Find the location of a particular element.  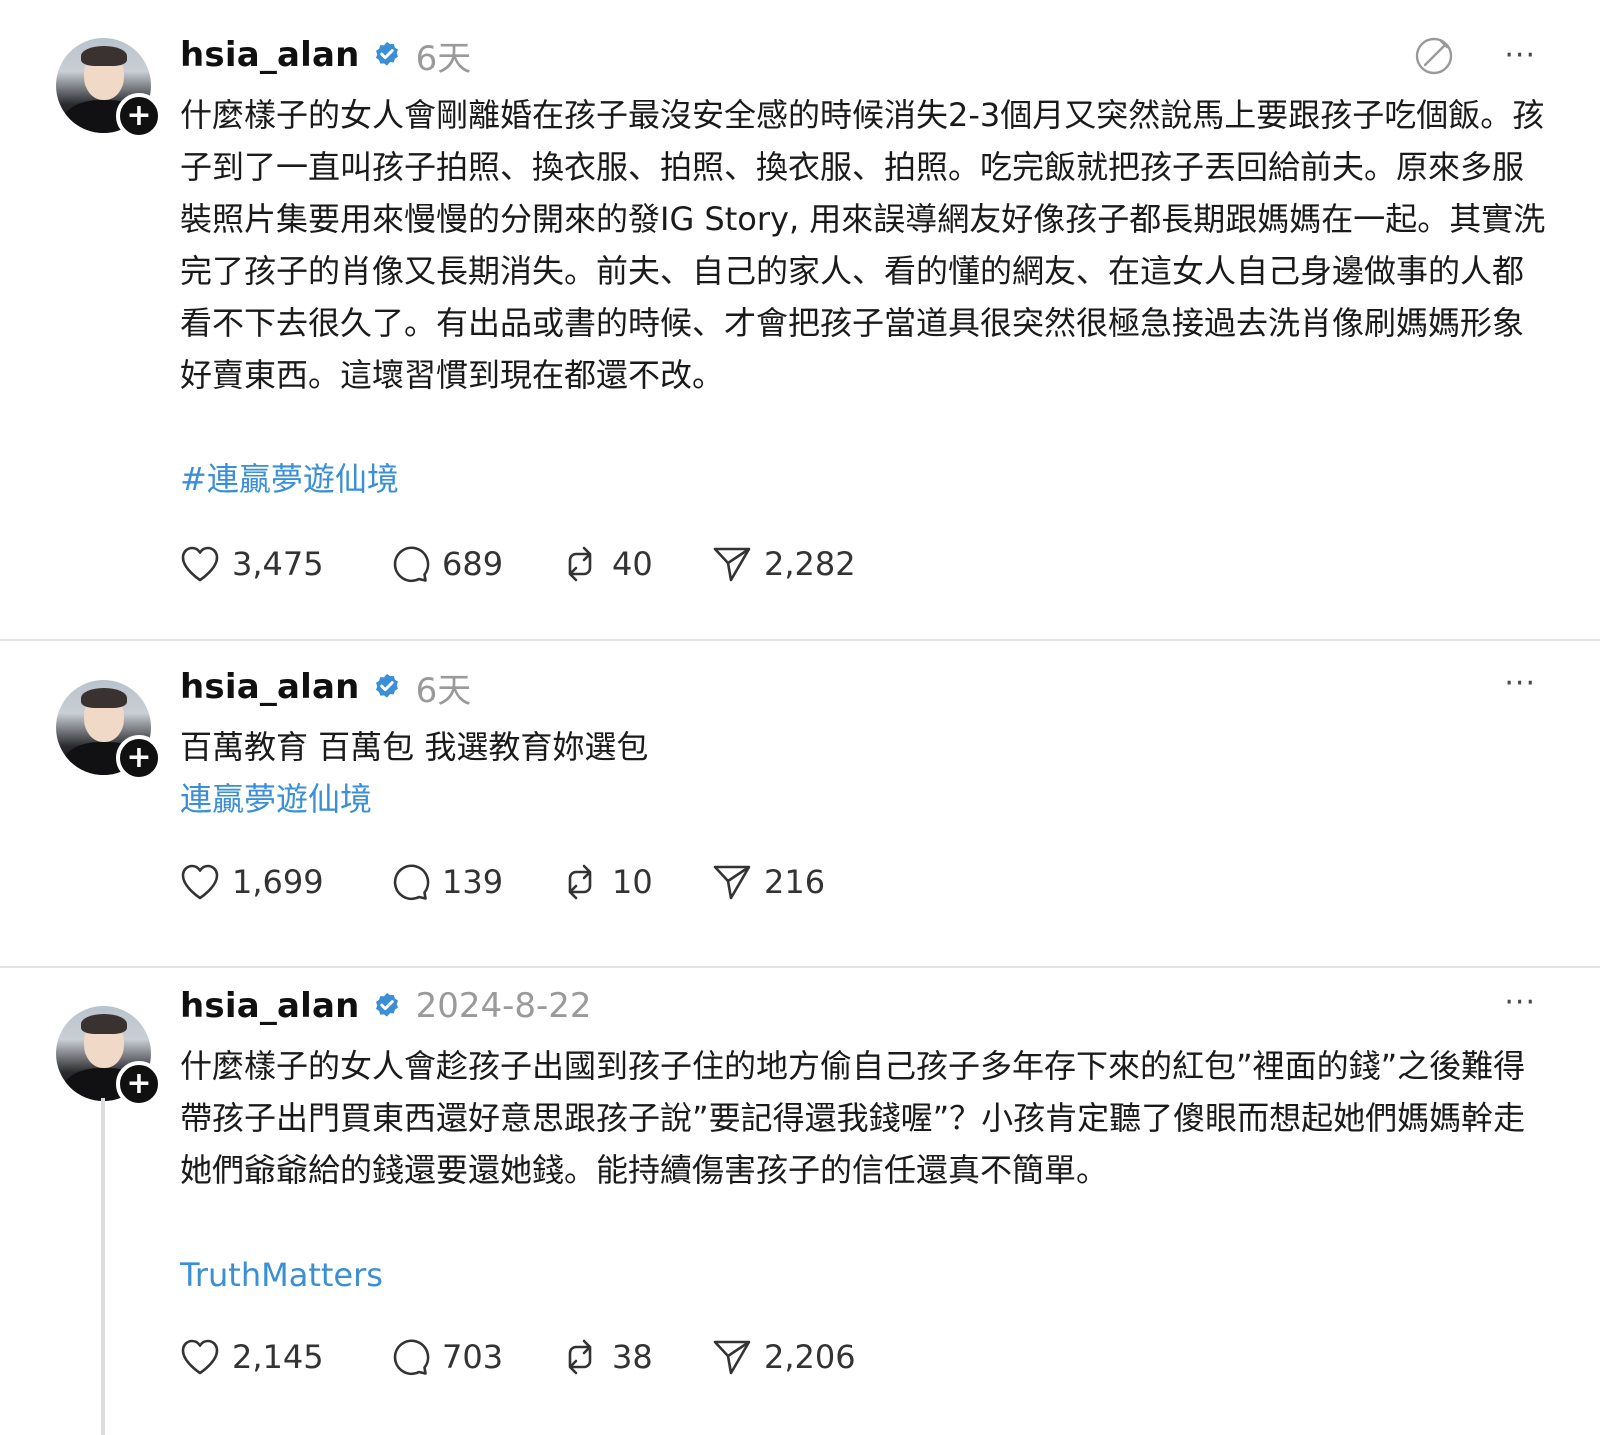

repost-count: 38 is located at coordinates (632, 1357).